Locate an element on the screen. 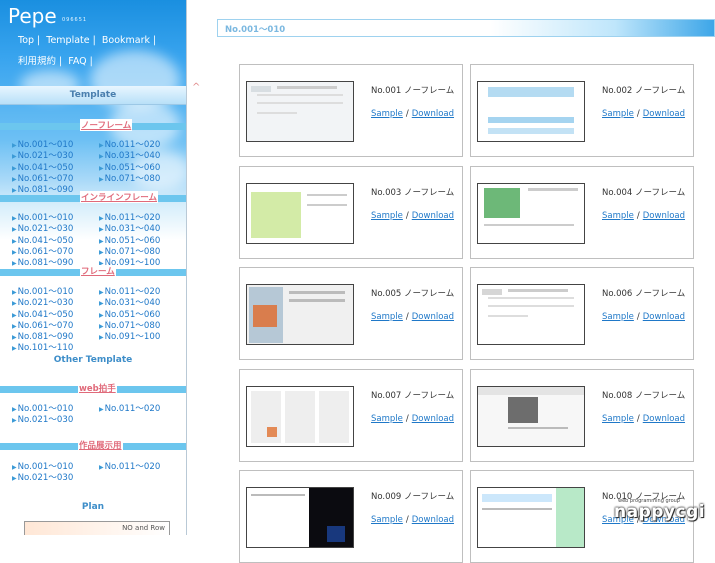 This screenshot has width=715, height=563. category-noframe: ノーフレーム is located at coordinates (106, 125).